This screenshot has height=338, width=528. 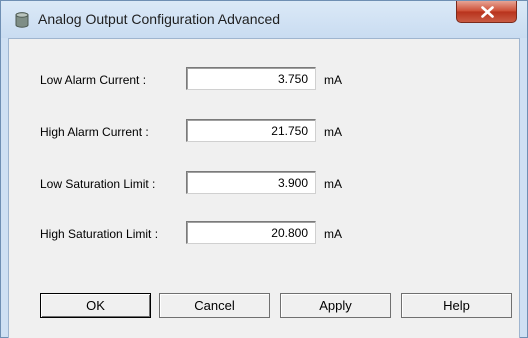 What do you see at coordinates (456, 305) in the screenshot?
I see `help-button: Help` at bounding box center [456, 305].